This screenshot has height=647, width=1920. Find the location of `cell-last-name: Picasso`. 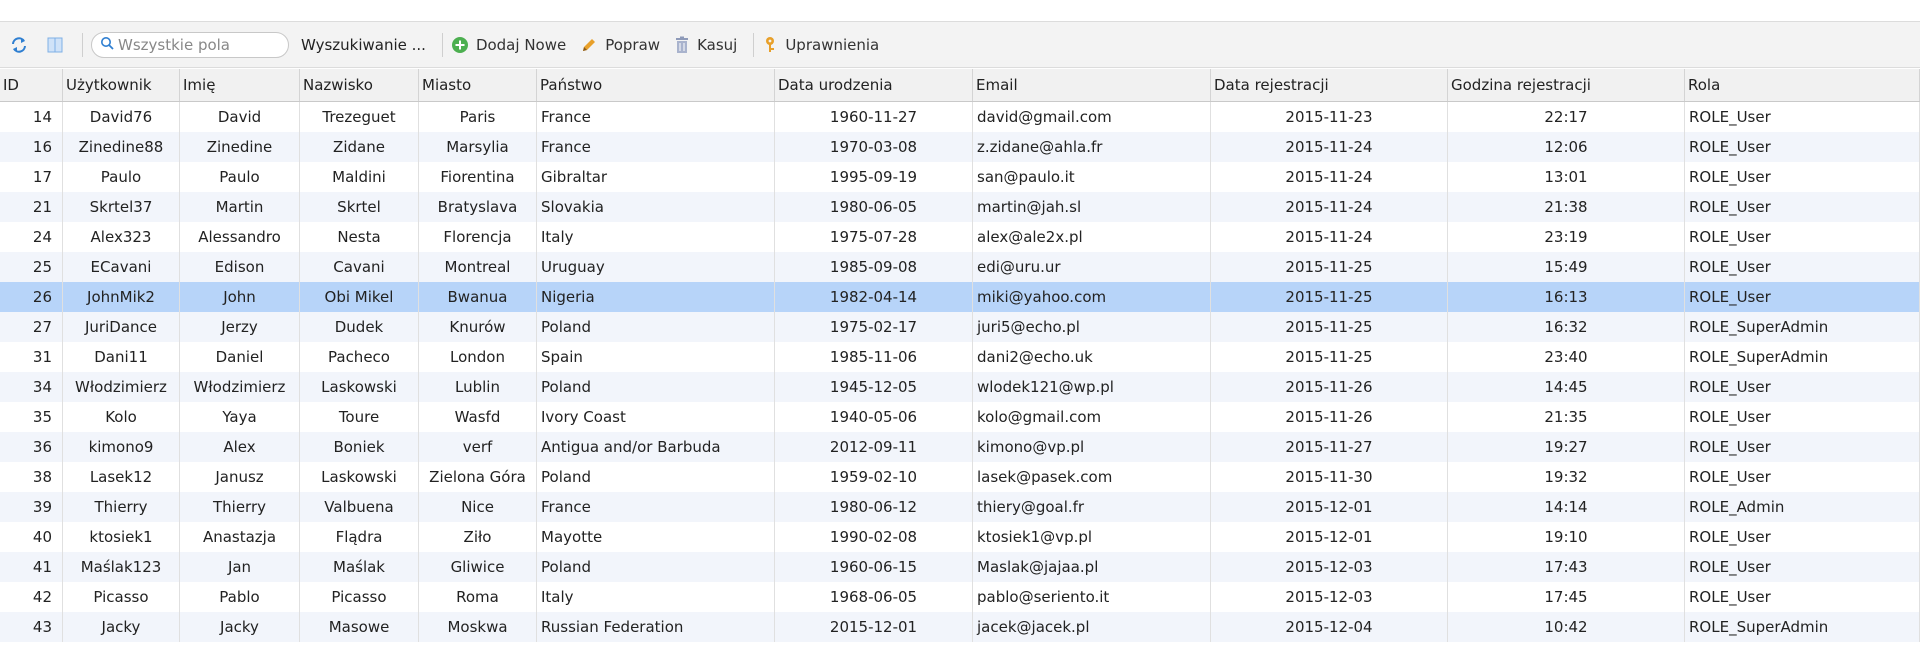

cell-last-name: Picasso is located at coordinates (359, 597).